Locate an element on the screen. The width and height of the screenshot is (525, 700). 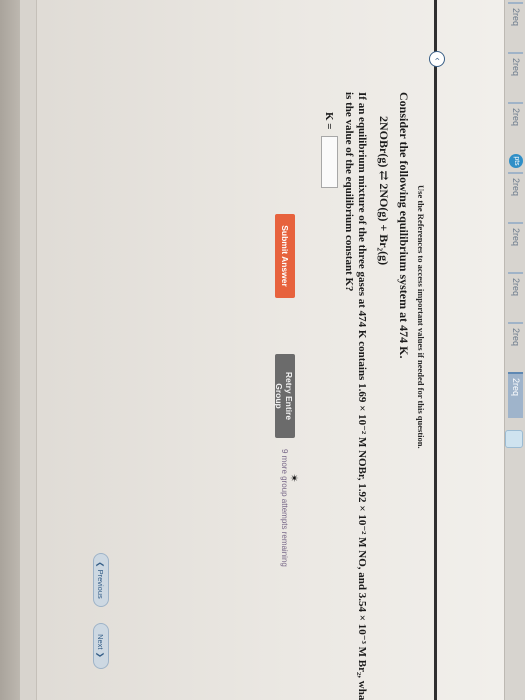
previous-button: ❮ Previous is located at coordinates (101, 580).